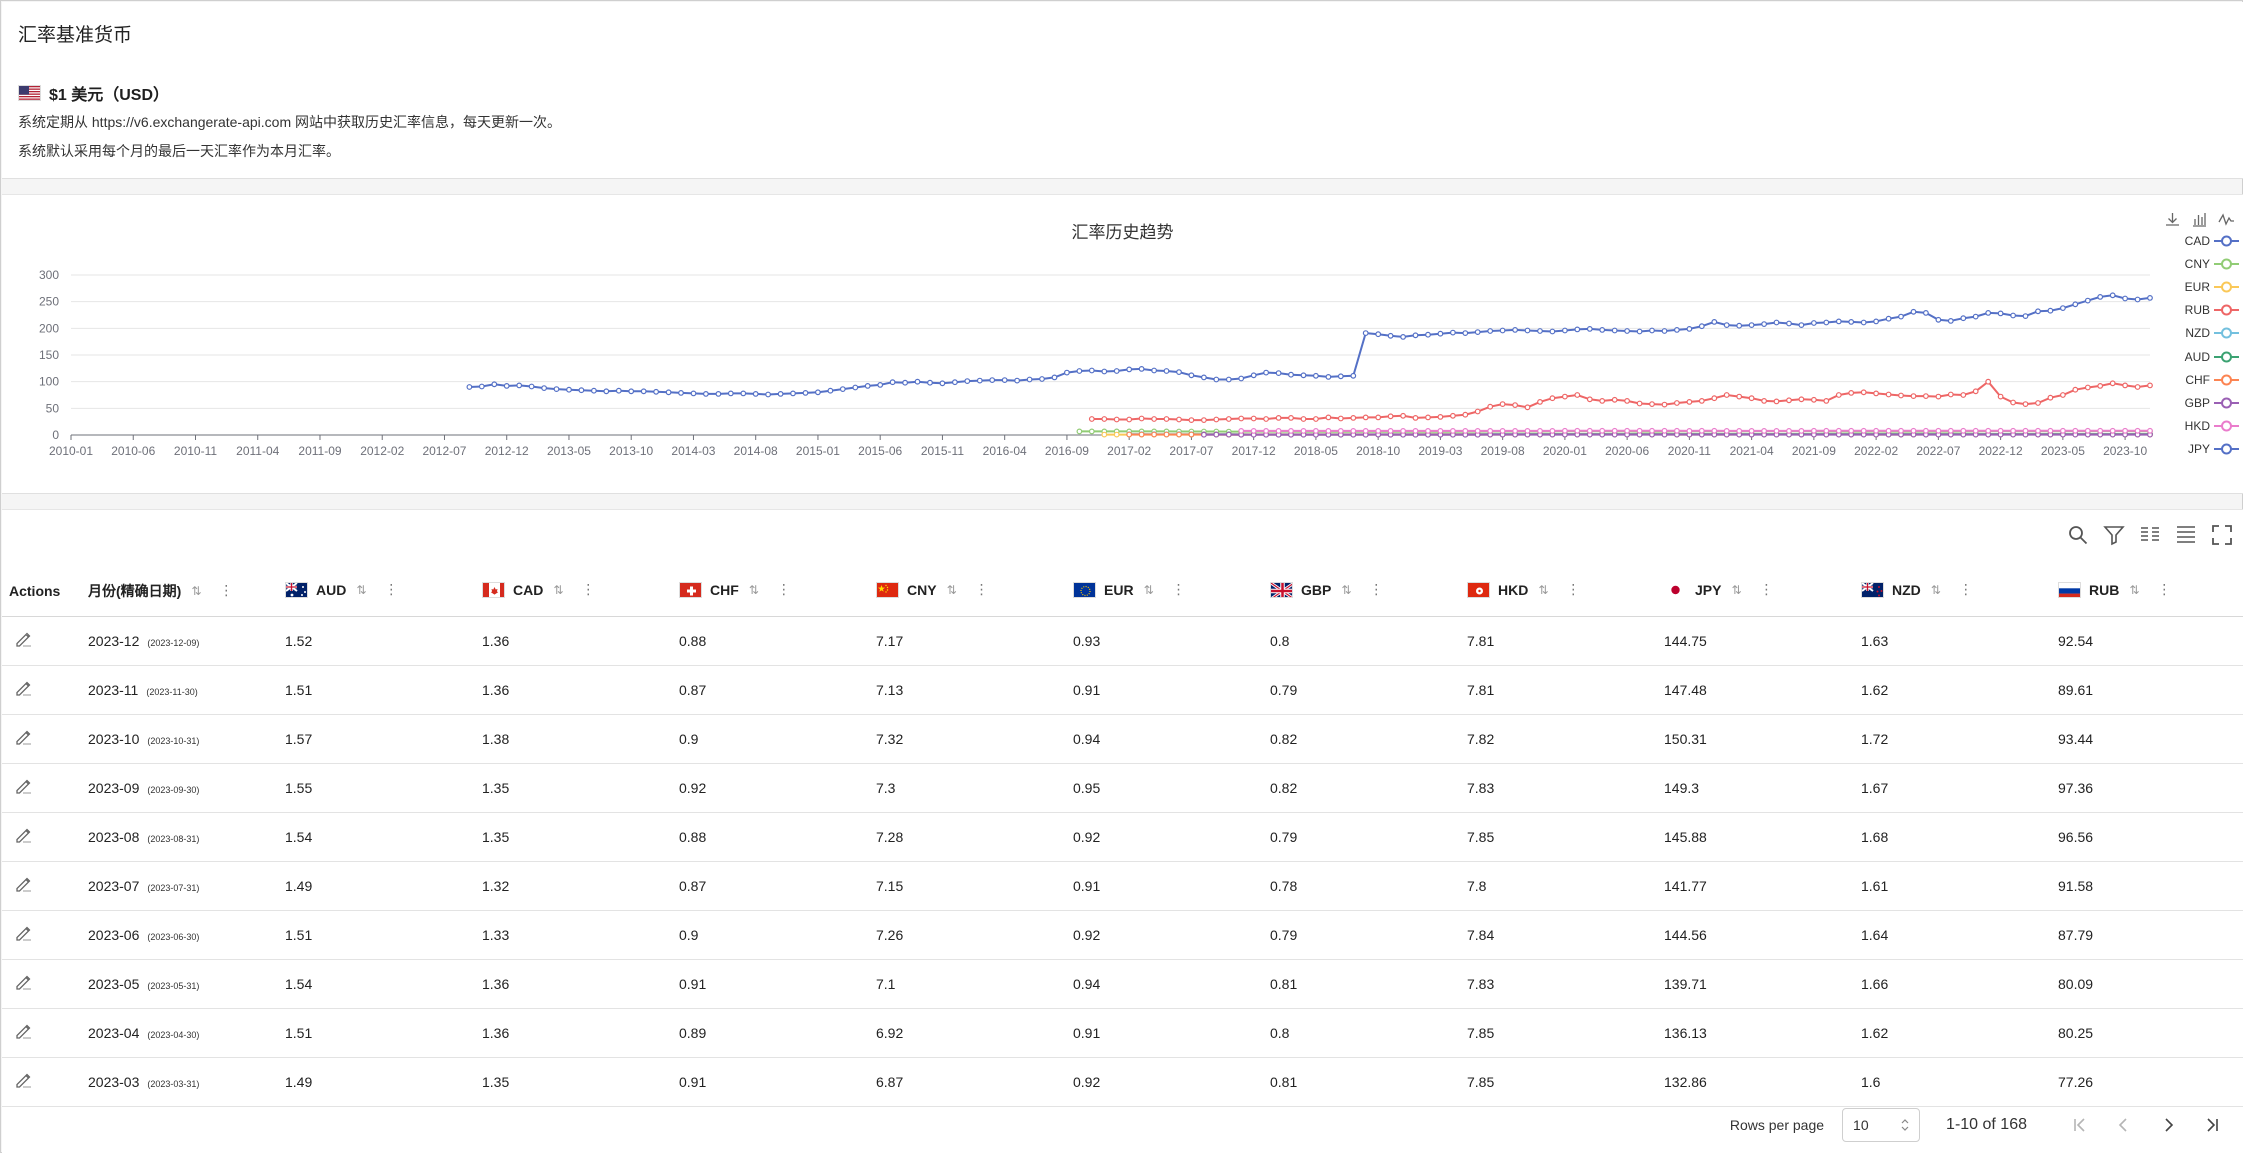 This screenshot has width=2243, height=1153. What do you see at coordinates (2199, 219) in the screenshot?
I see `bar-chart-icon` at bounding box center [2199, 219].